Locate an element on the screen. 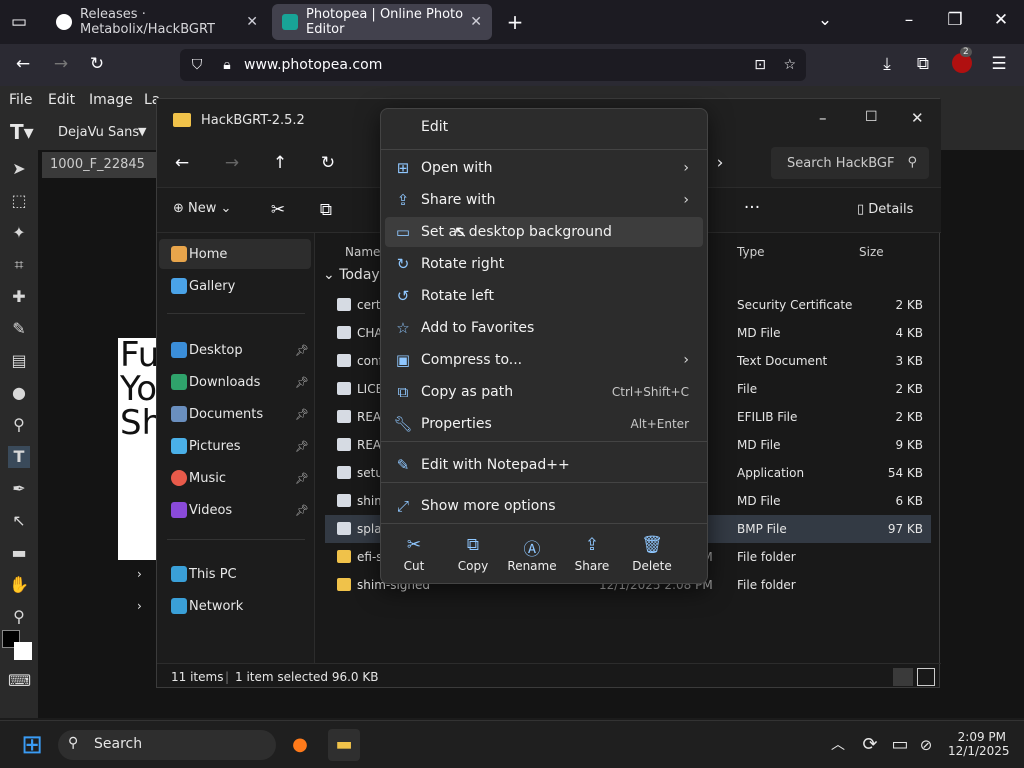 The height and width of the screenshot is (768, 1024). menu-file: File is located at coordinates (20, 100).